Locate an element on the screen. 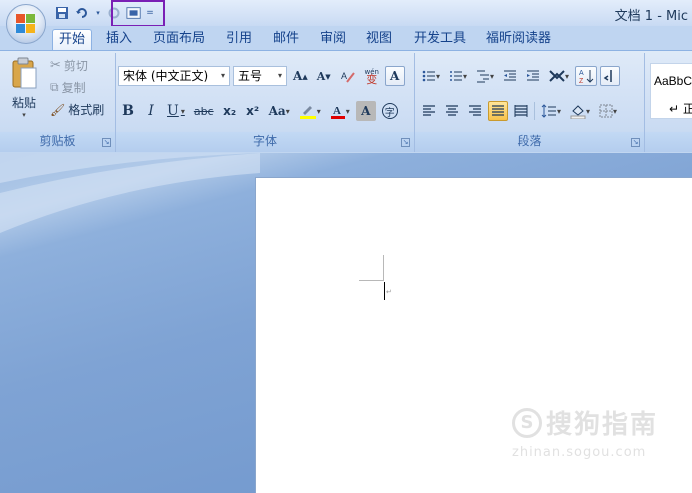  justify-button is located at coordinates (498, 111).